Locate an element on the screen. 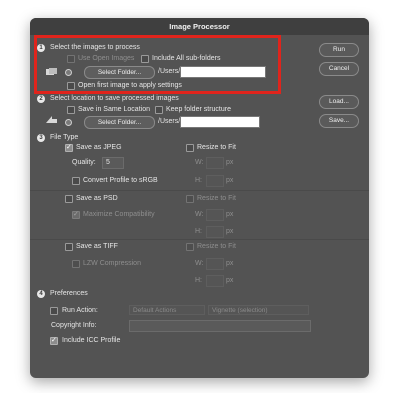 The height and width of the screenshot is (393, 400). destination-folder-radio is located at coordinates (68, 122).